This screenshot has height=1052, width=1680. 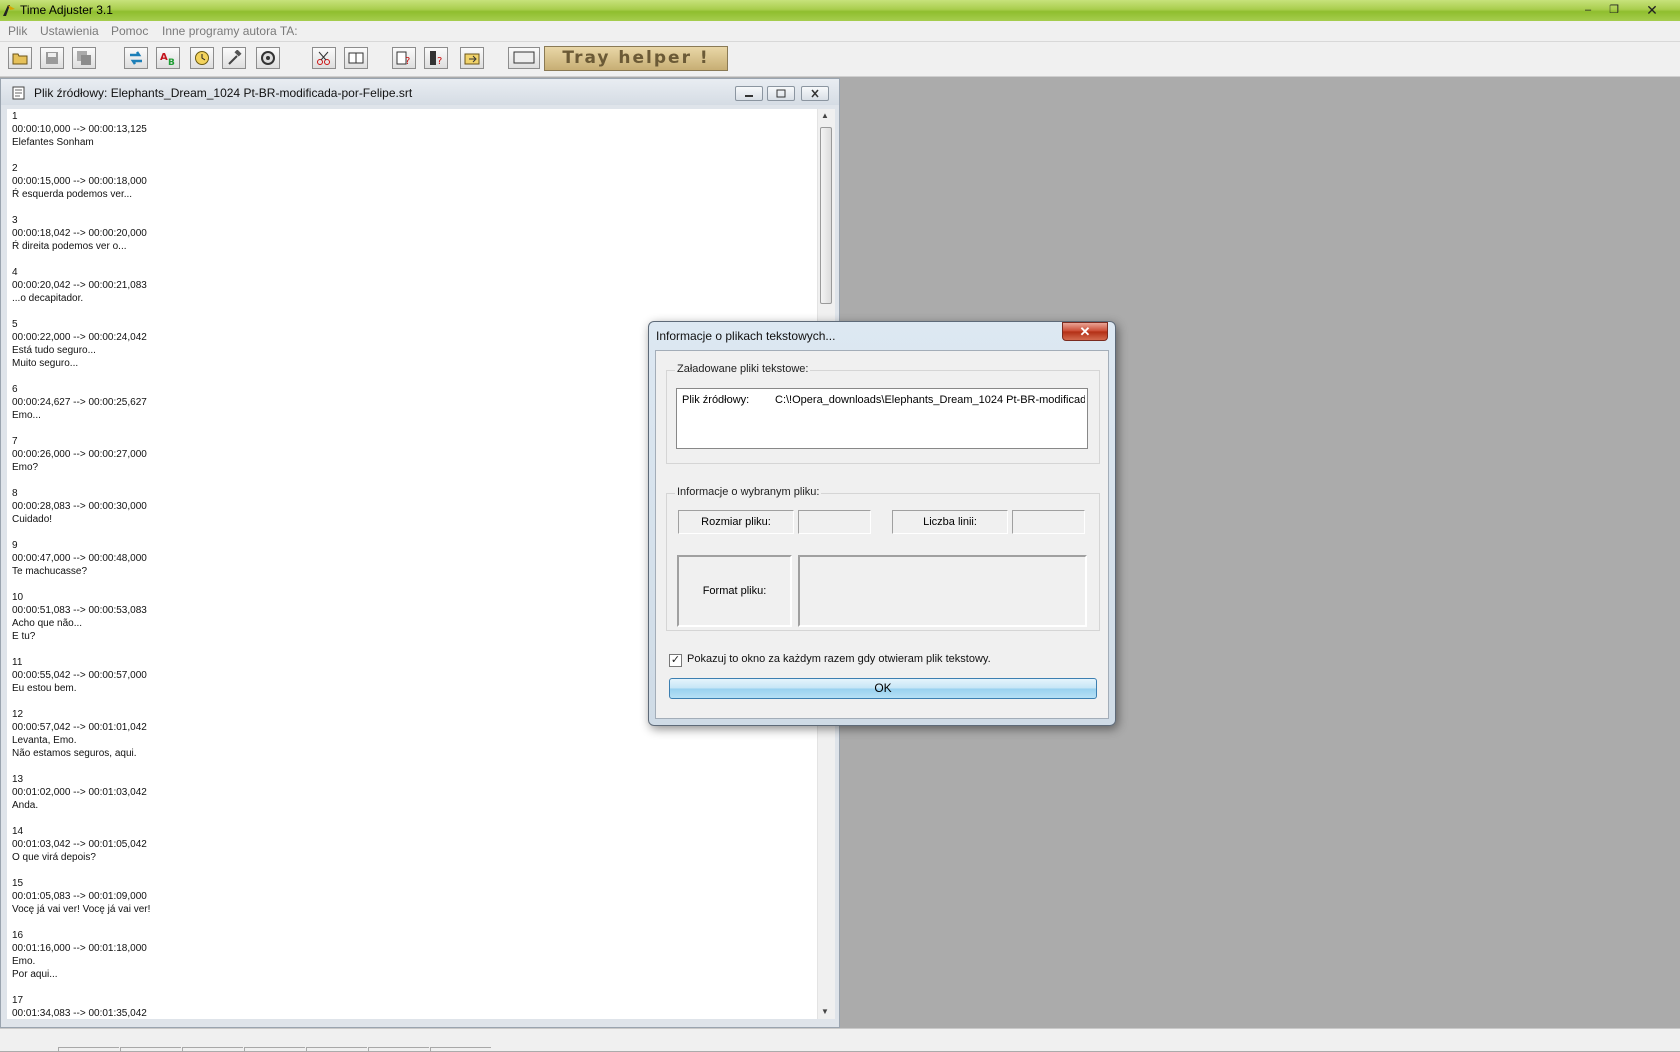 I want to click on documents-icon, so click(x=356, y=58).